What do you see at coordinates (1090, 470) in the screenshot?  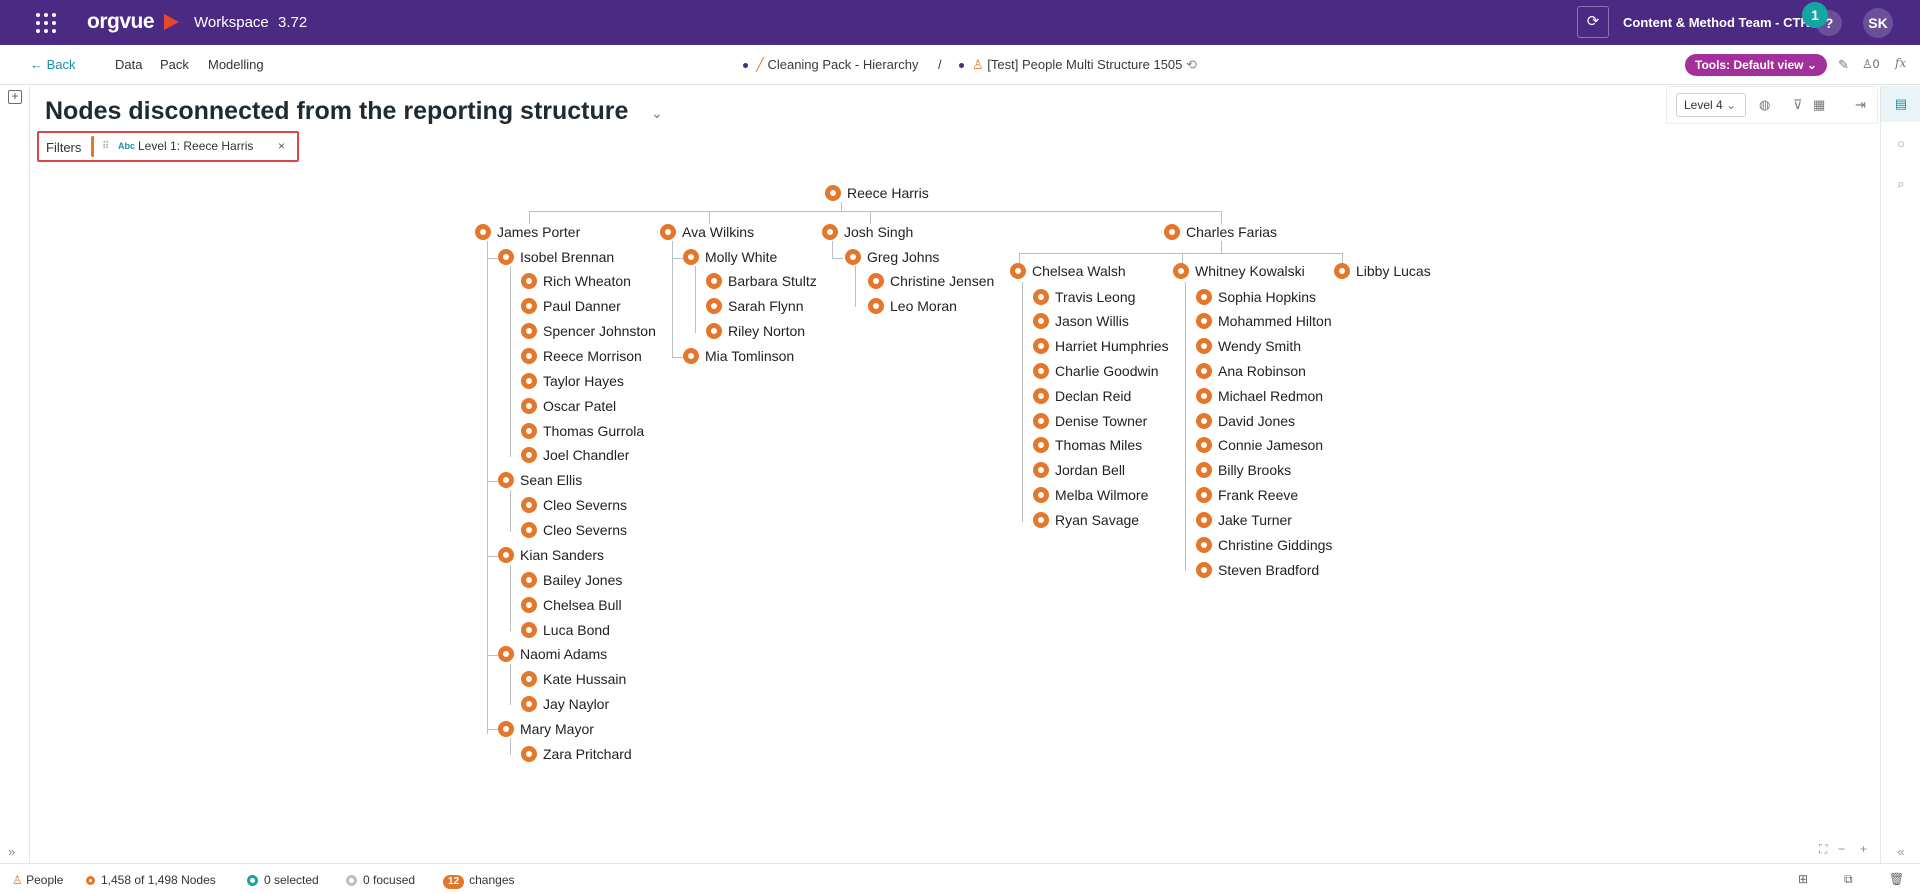 I see `node-label: Jordan Bell` at bounding box center [1090, 470].